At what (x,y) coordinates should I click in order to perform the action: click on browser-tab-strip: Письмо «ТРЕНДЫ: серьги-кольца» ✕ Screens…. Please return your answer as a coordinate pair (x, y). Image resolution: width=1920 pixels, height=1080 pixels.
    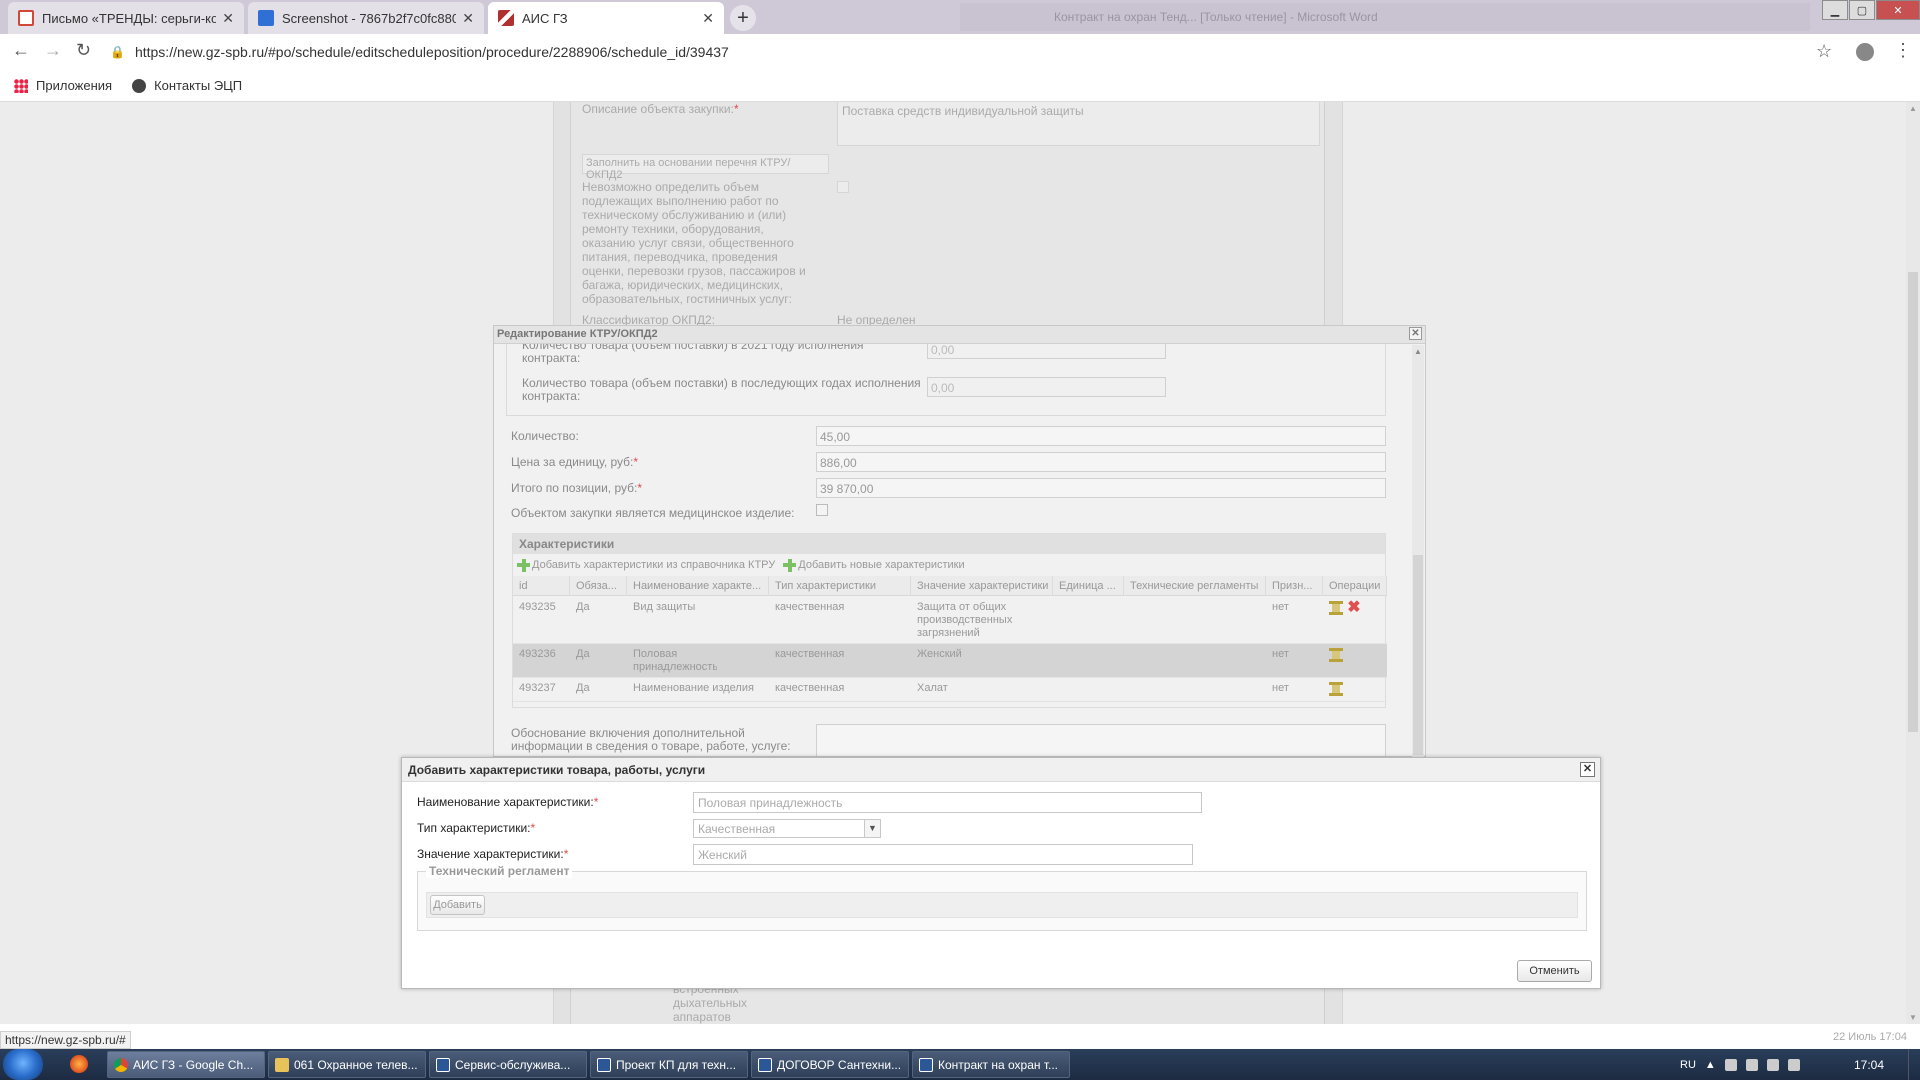
    Looking at the image, I should click on (960, 17).